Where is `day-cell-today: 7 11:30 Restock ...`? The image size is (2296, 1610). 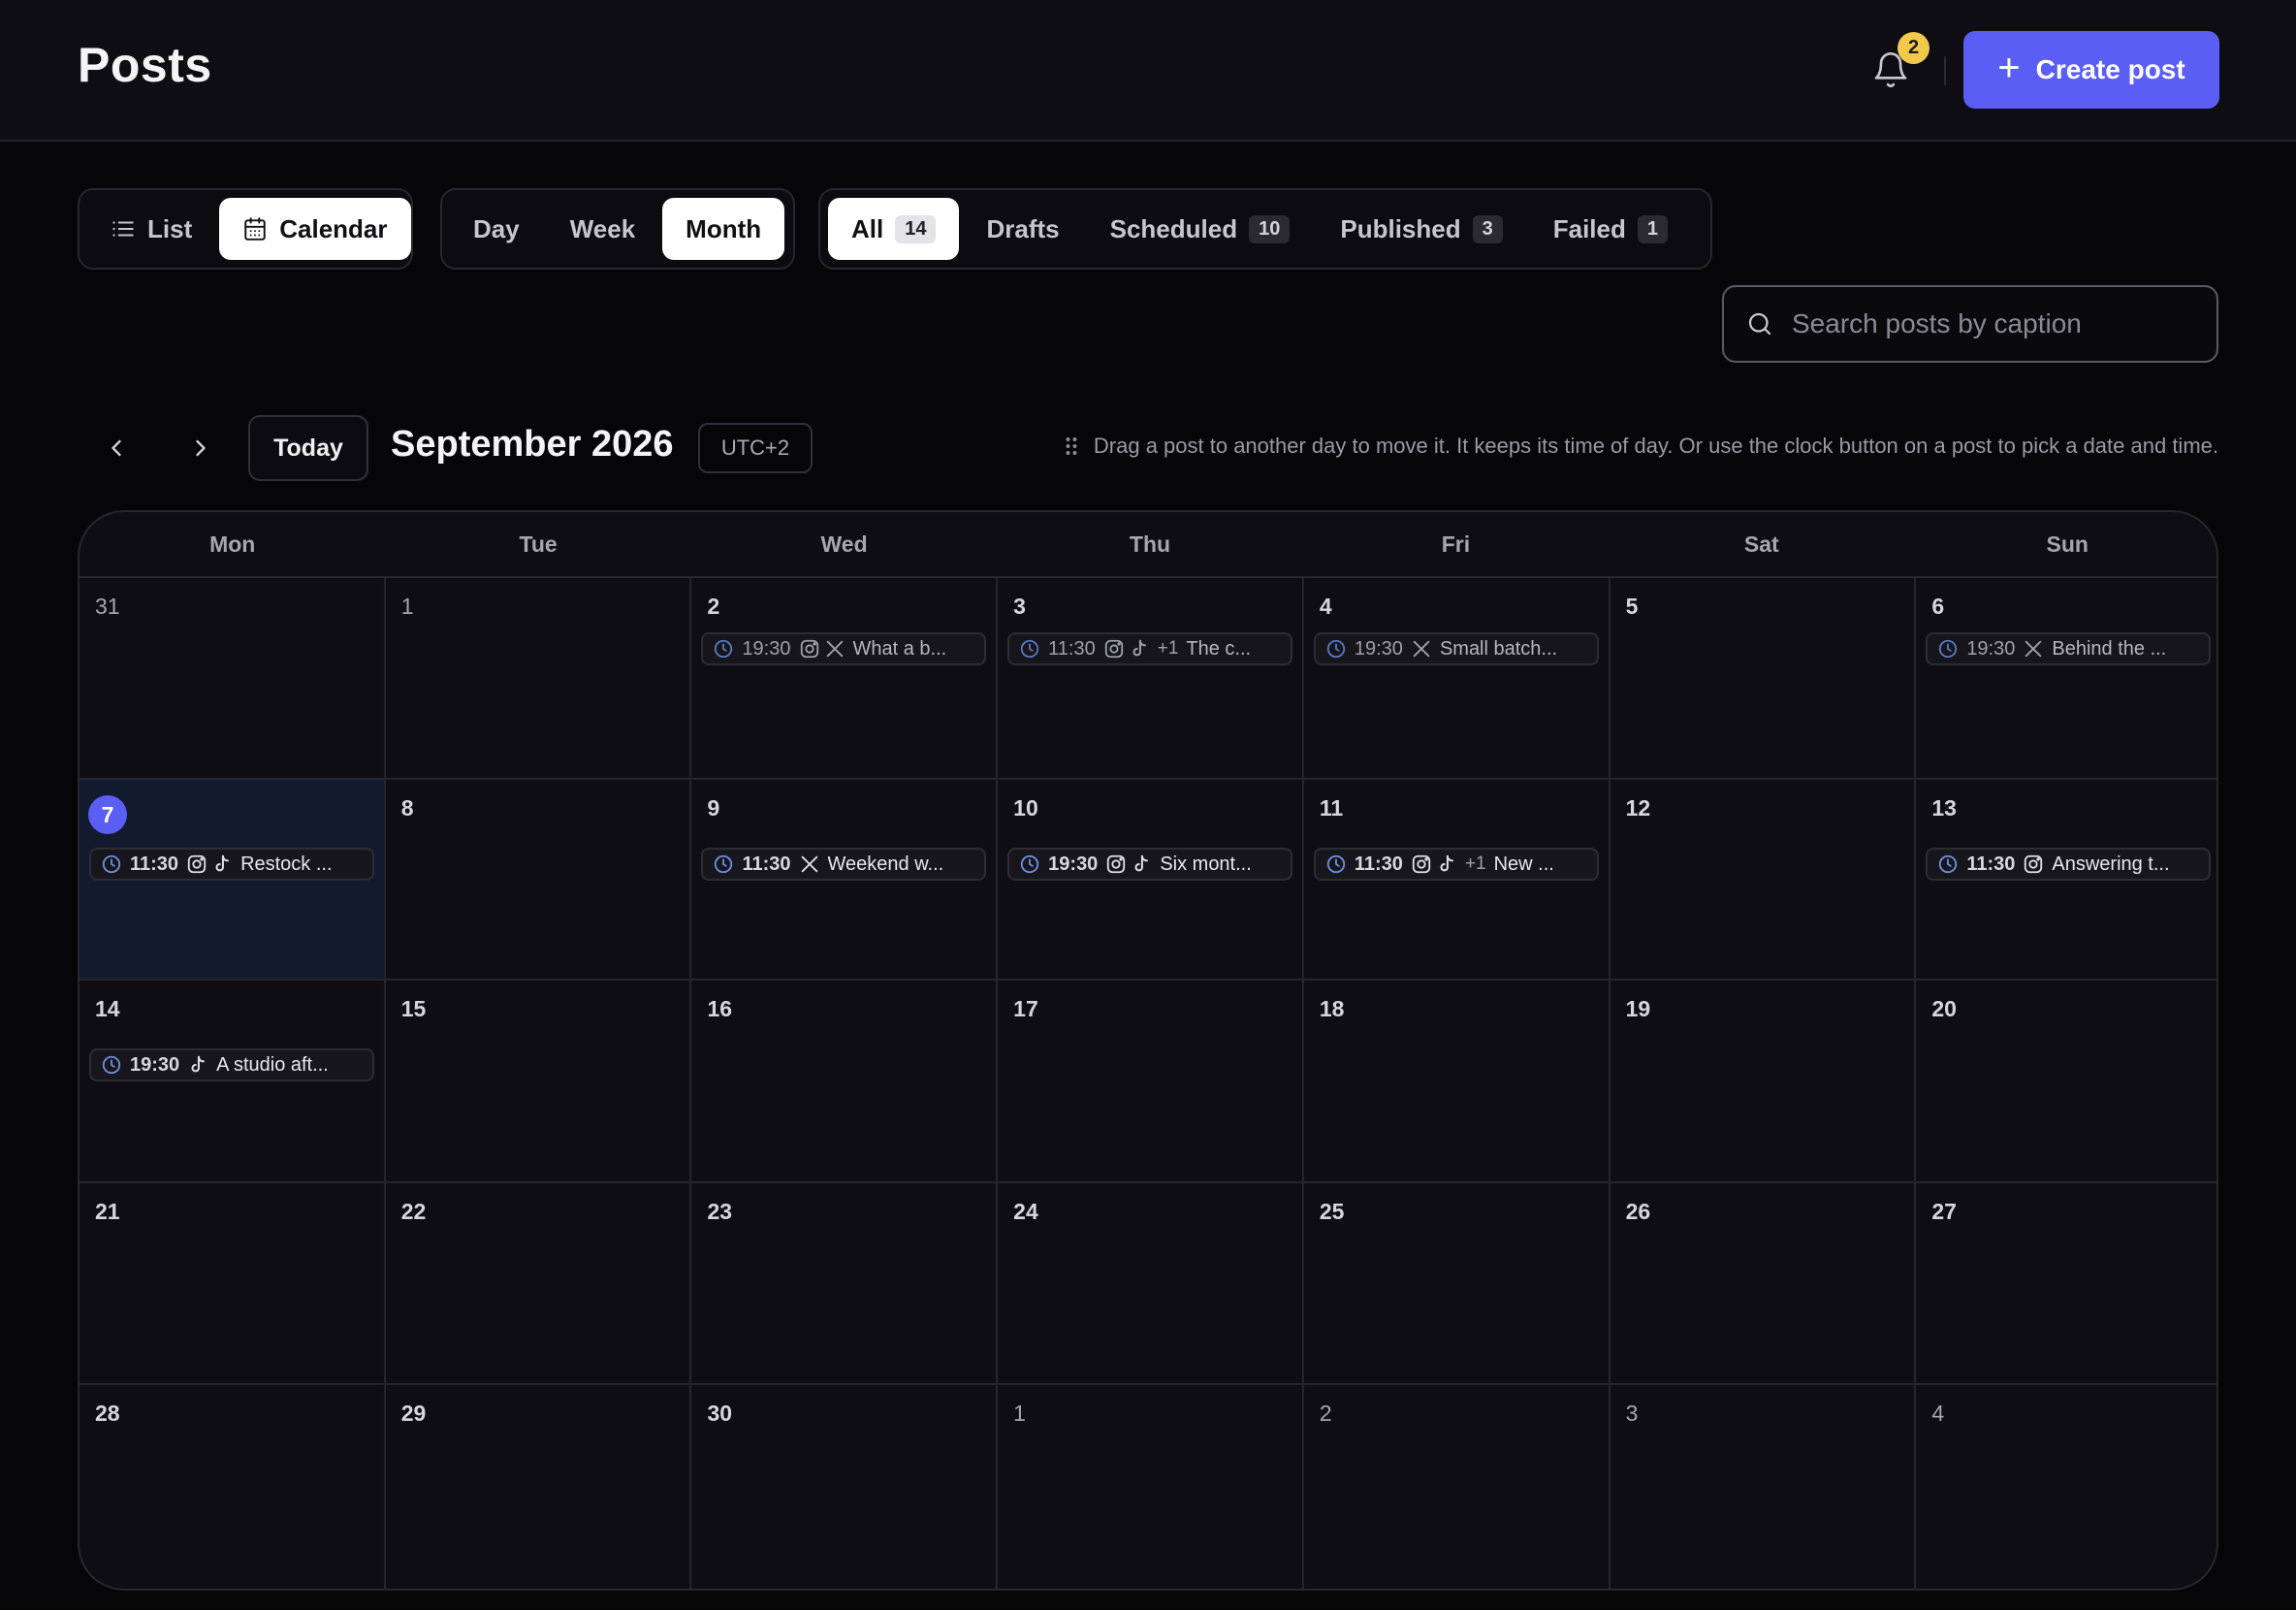
day-cell-today: 7 11:30 Restock ... is located at coordinates (233, 880).